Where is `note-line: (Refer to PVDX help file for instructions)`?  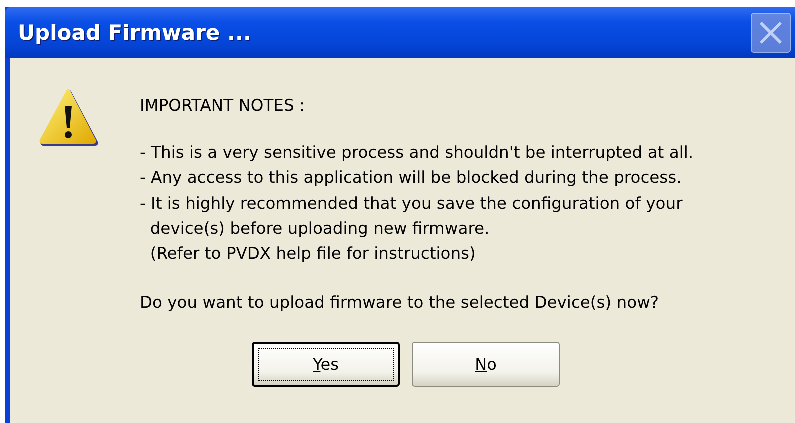
note-line: (Refer to PVDX help file for instructions) is located at coordinates (313, 254).